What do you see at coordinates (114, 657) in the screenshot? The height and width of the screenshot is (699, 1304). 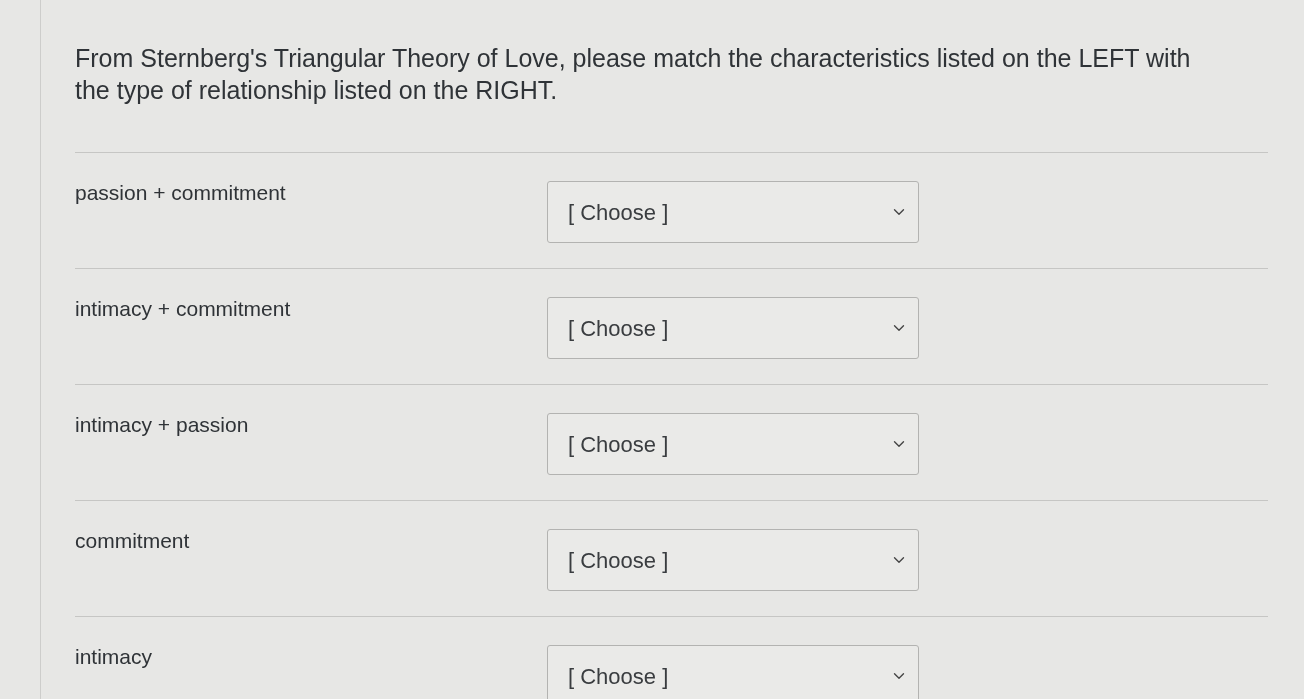 I see `characteristic-label: intimacy` at bounding box center [114, 657].